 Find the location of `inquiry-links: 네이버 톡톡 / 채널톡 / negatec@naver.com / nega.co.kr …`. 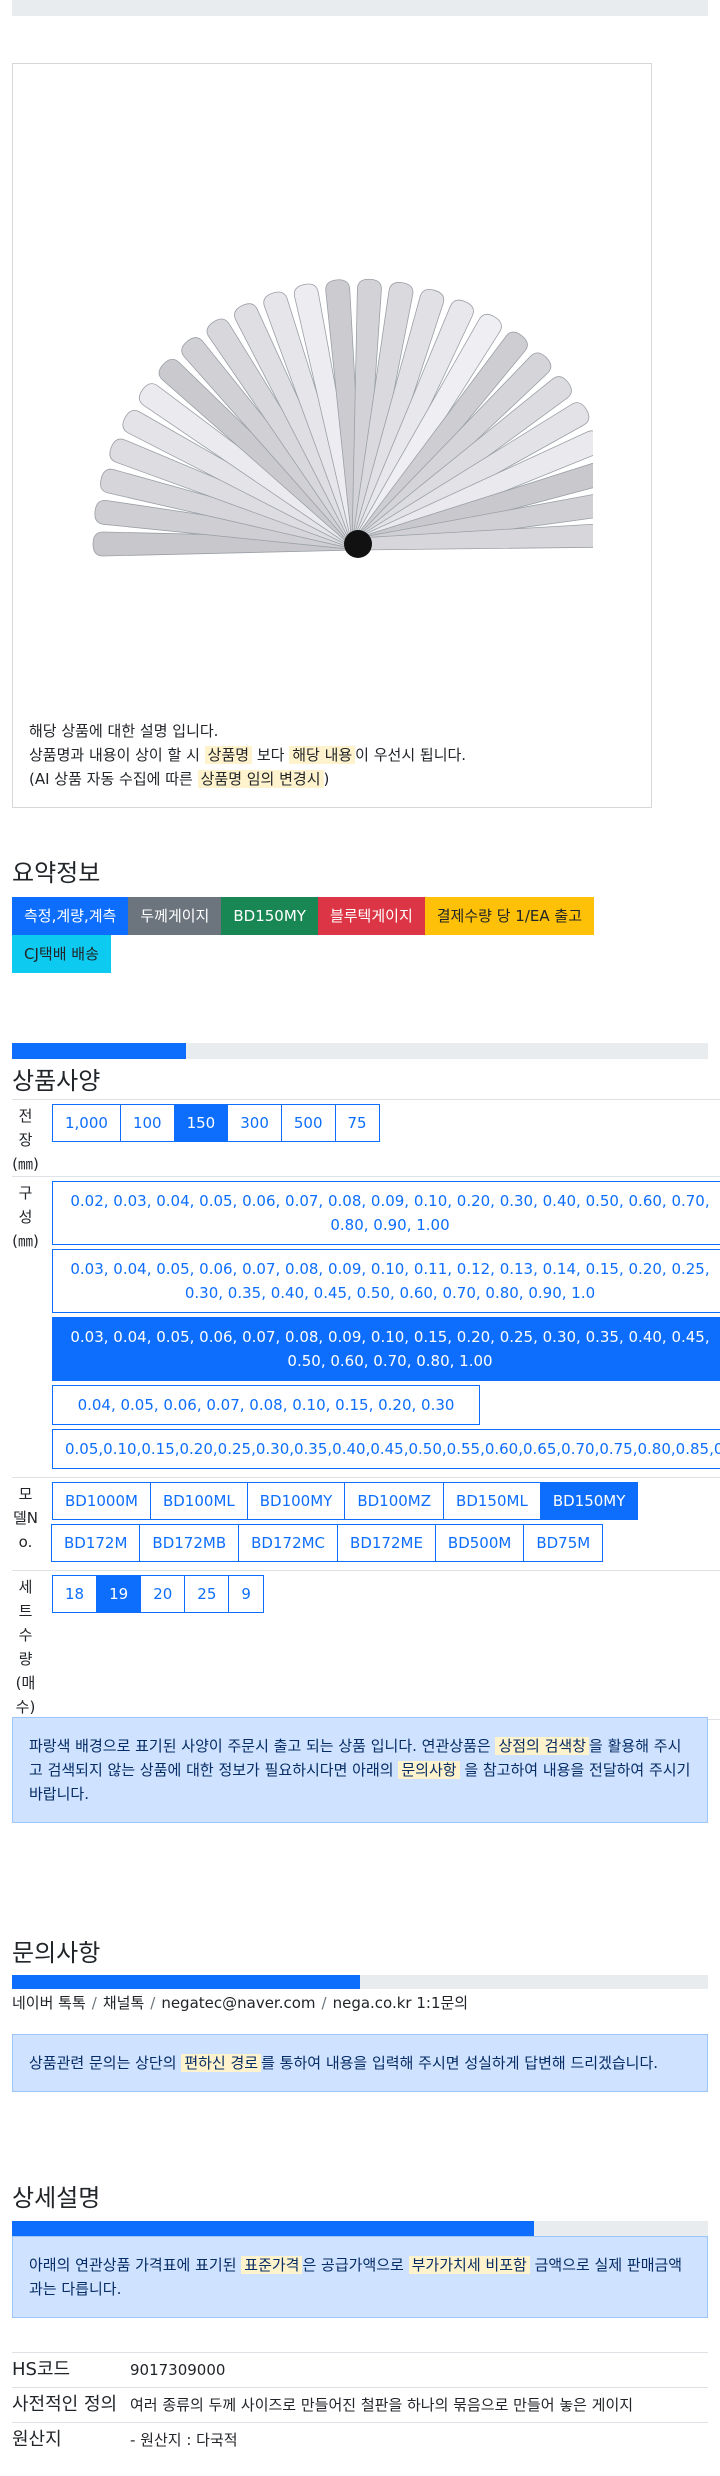

inquiry-links: 네이버 톡톡 / 채널톡 / negatec@naver.com / nega.co.kr … is located at coordinates (240, 2003).